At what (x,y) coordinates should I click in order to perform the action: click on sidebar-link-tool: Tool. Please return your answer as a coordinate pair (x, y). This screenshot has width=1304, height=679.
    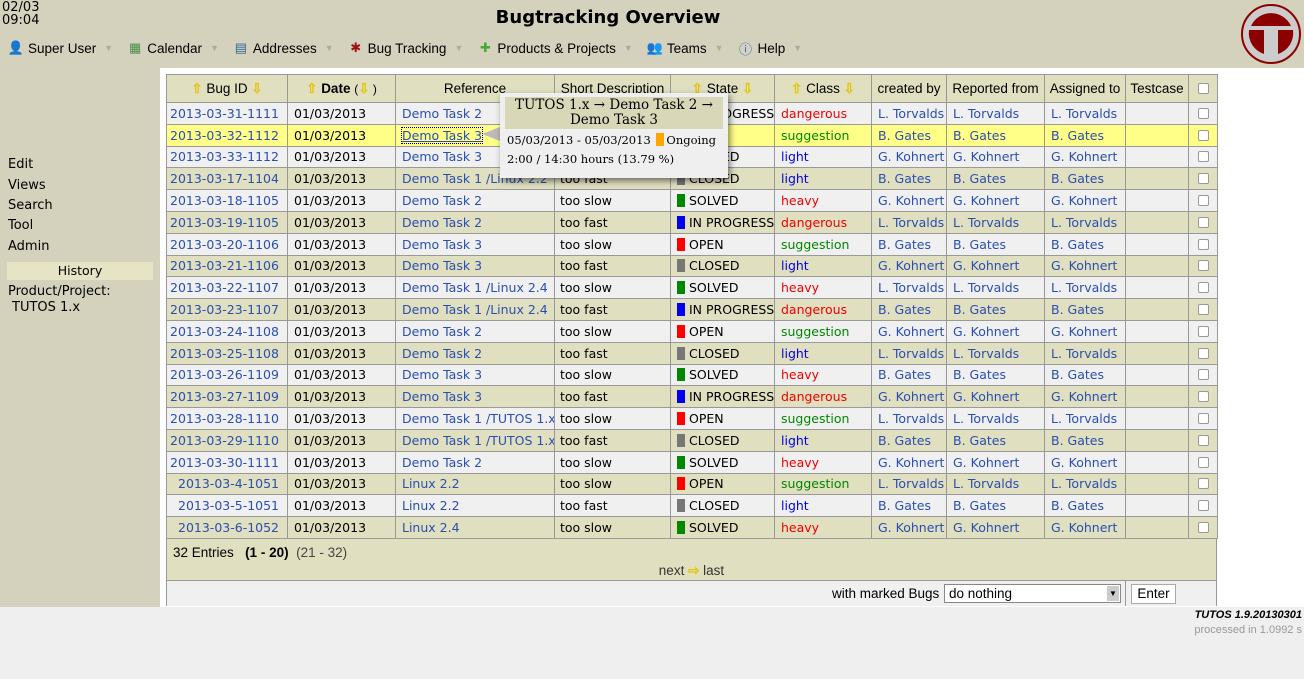
    Looking at the image, I should click on (20, 225).